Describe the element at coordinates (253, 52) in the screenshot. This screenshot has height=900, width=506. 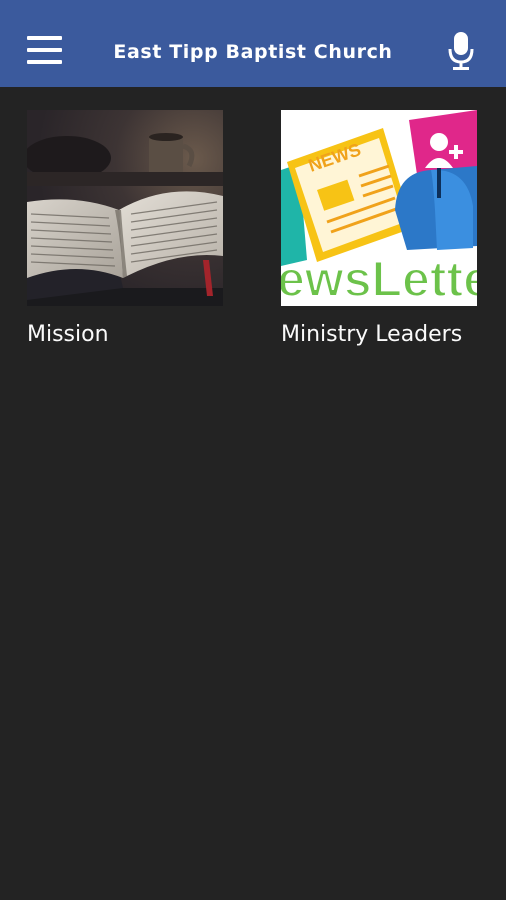
I see `app-title: East Tipp Baptist Church` at that location.